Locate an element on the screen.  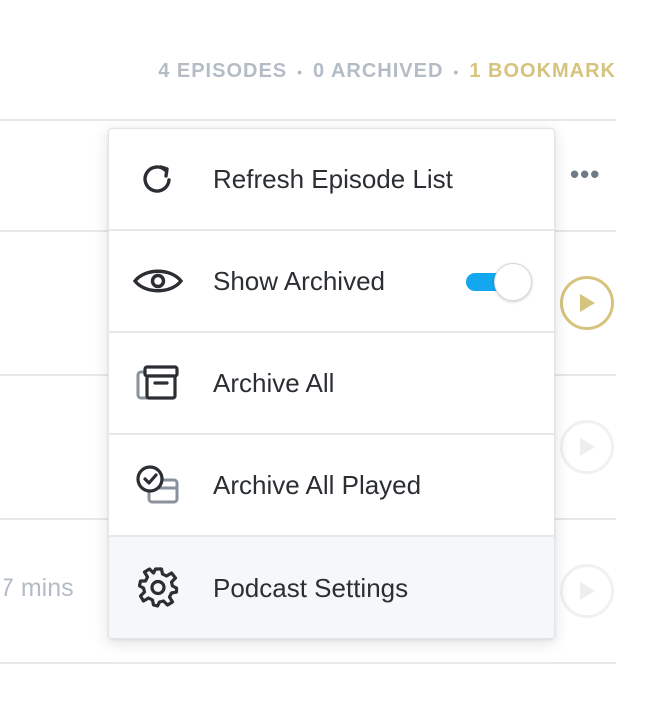
toggle-knob is located at coordinates (513, 282).